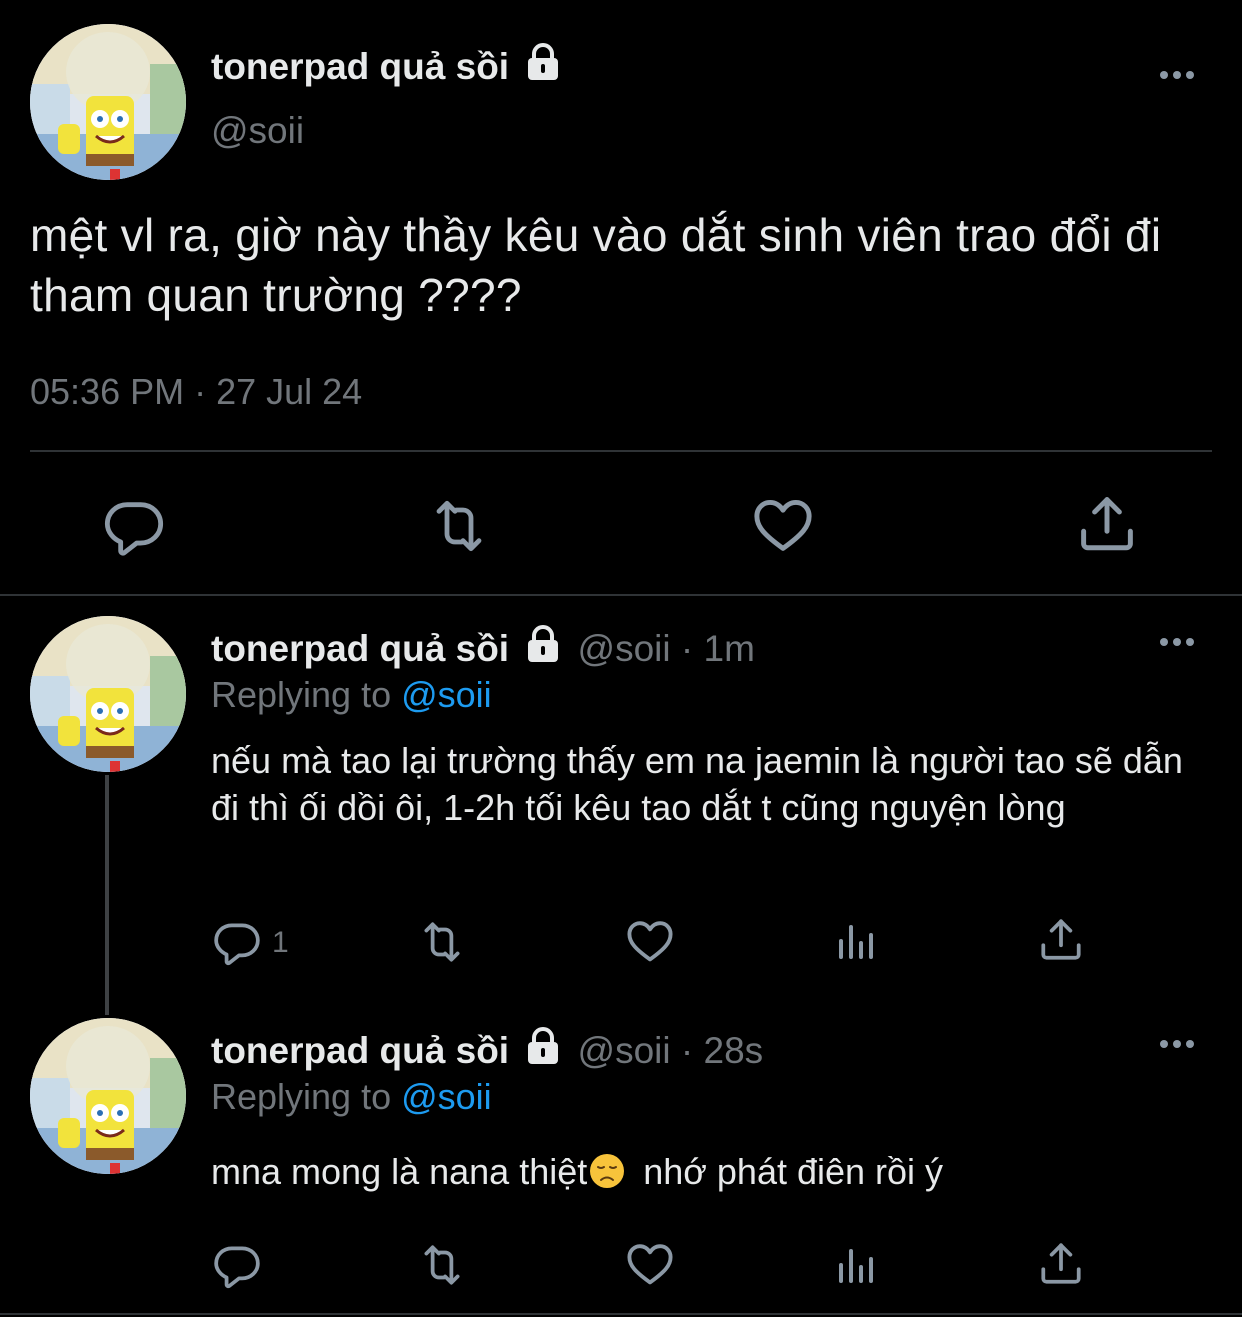 The width and height of the screenshot is (1242, 1317). I want to click on reply-handle-time: @soii · 28s, so click(671, 1050).